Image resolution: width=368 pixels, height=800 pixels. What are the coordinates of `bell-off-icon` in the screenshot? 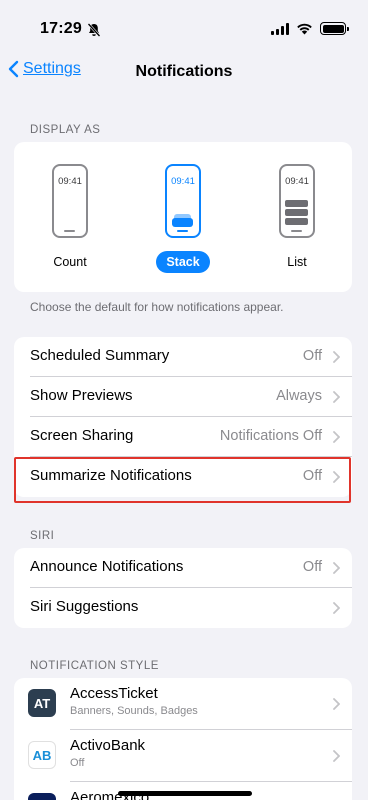 It's located at (94, 30).